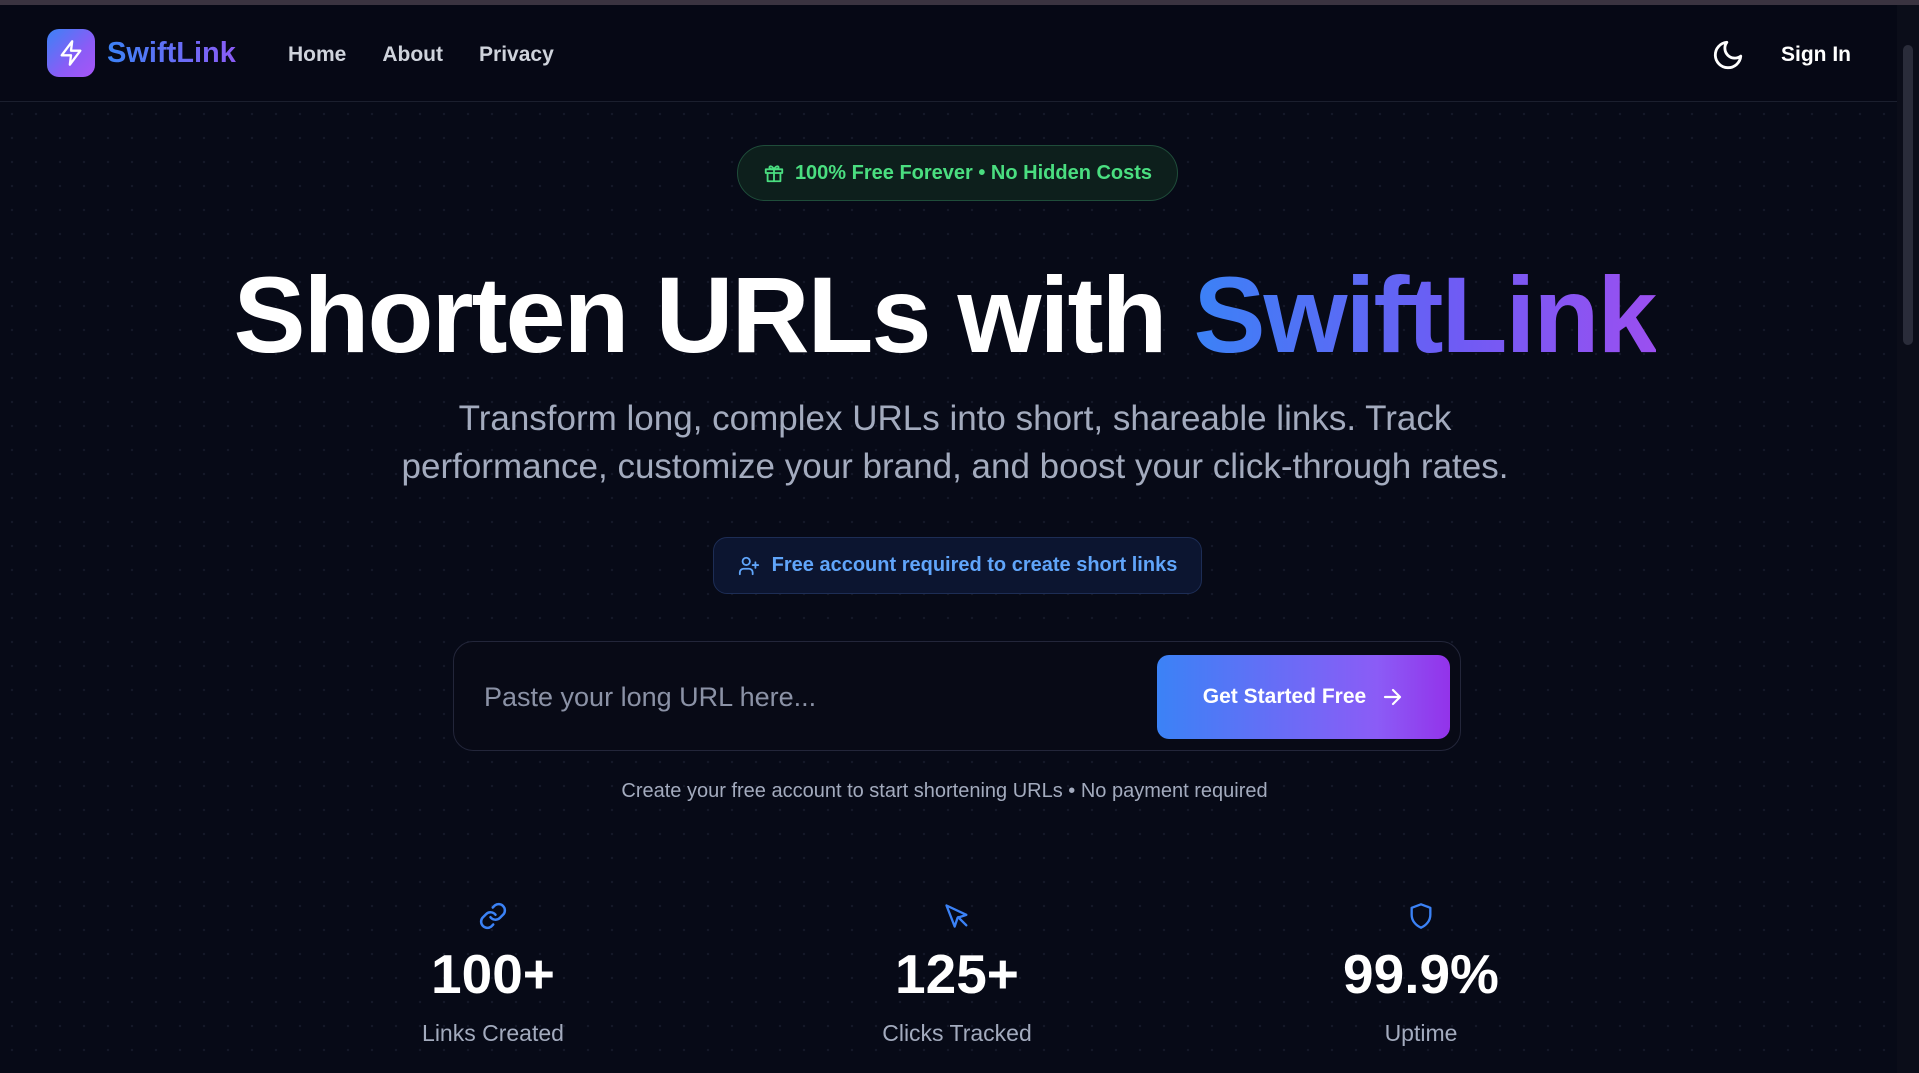  I want to click on hero-title-accent: SwiftLink, so click(1425, 314).